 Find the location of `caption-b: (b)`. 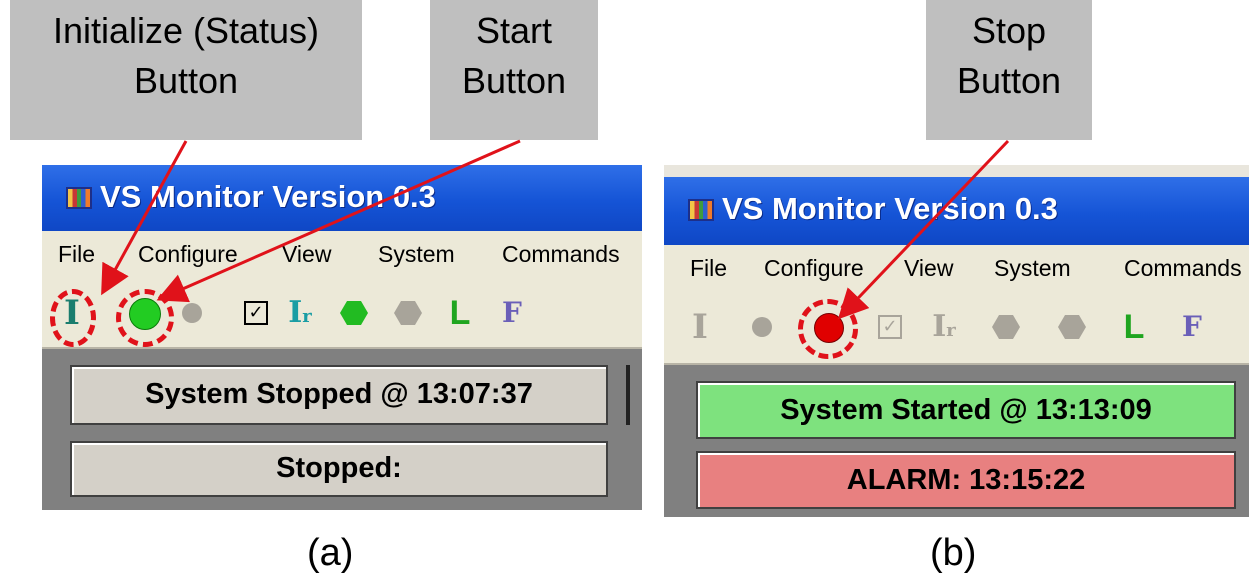

caption-b: (b) is located at coordinates (953, 553).